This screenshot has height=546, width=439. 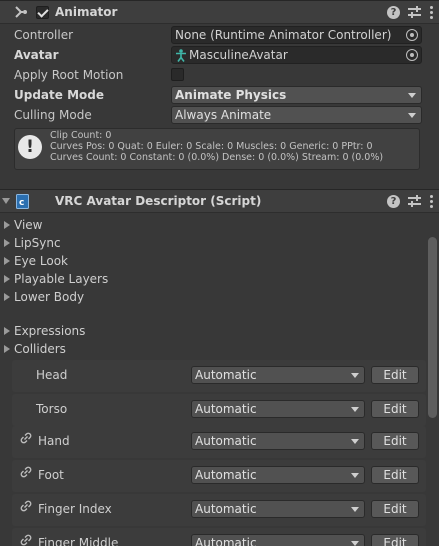 I want to click on collider-name: Finger Middle, so click(x=78, y=541).